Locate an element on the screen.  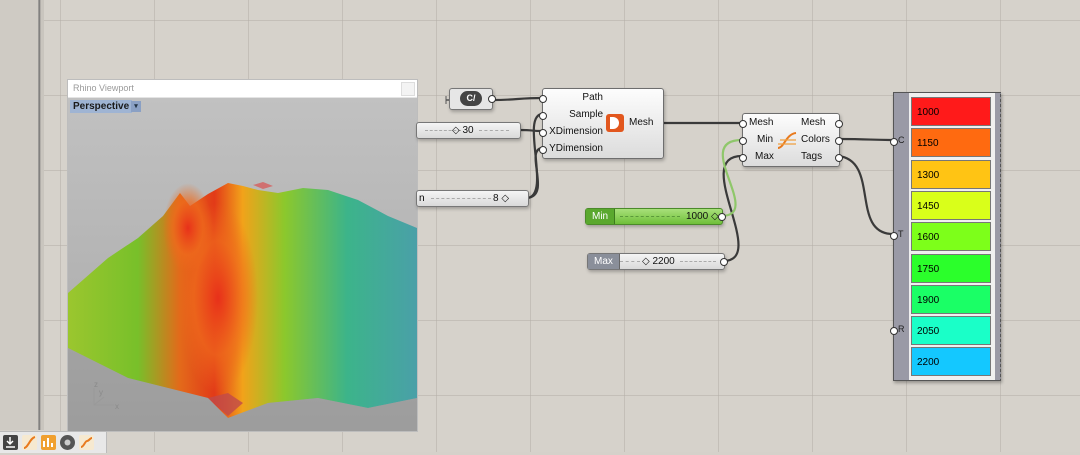
left-panel-edge is located at coordinates (22, 215).